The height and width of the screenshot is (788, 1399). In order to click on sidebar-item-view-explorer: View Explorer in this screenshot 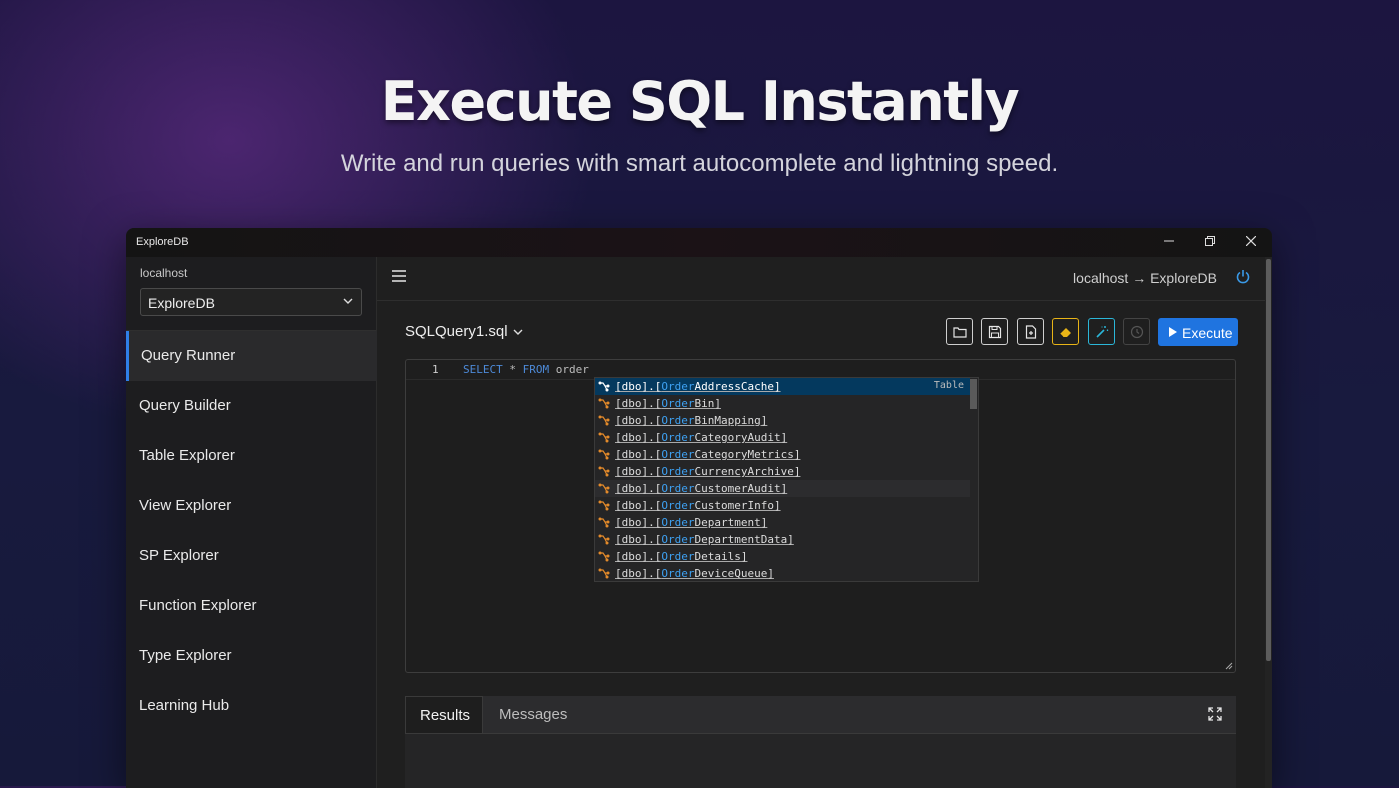, I will do `click(251, 506)`.